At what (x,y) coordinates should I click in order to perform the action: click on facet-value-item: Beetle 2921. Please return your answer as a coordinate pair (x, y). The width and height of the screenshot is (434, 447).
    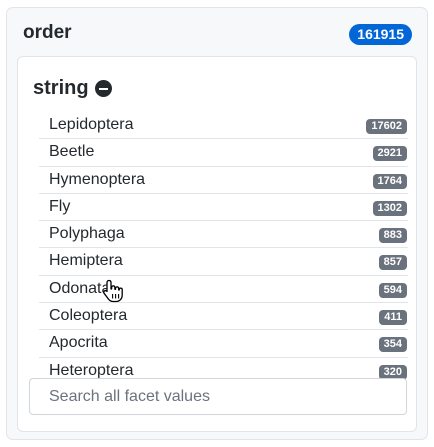
    Looking at the image, I should click on (223, 153).